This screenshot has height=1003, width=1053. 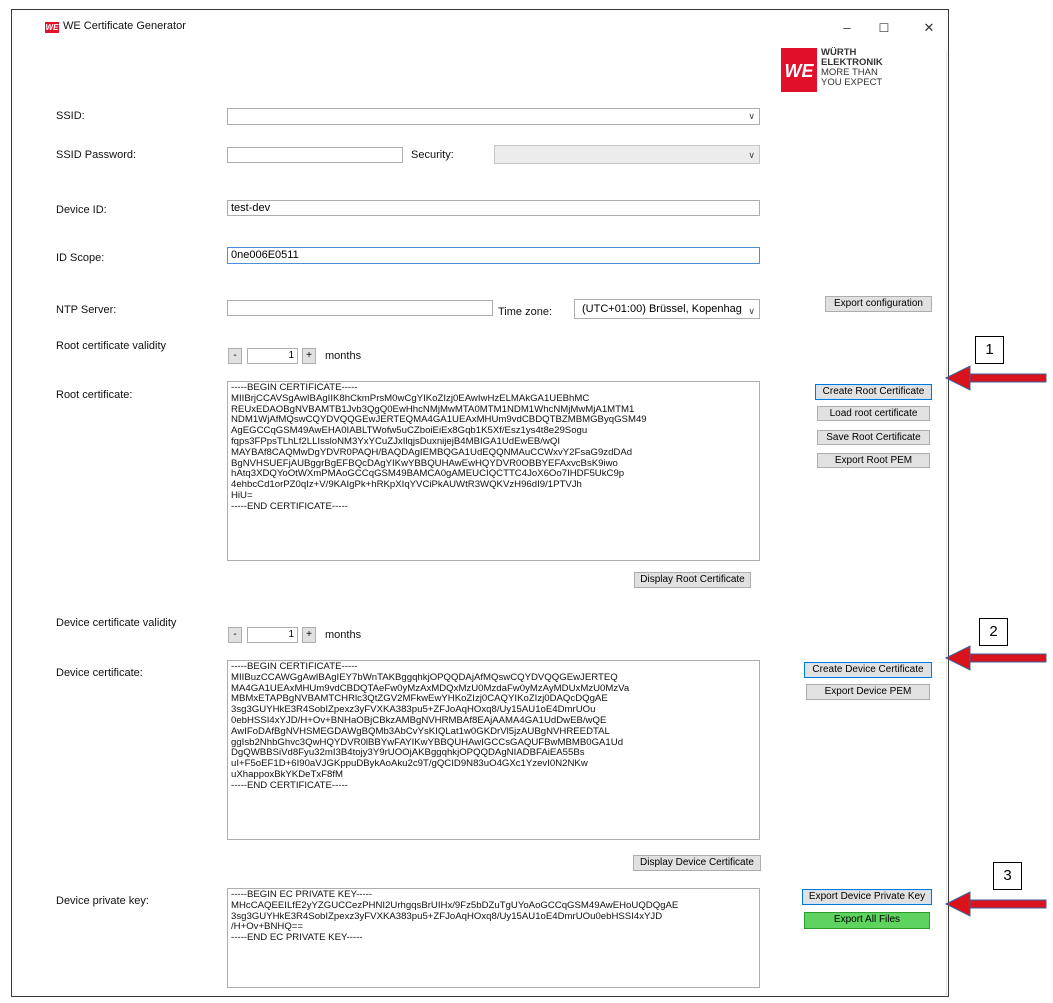 What do you see at coordinates (662, 309) in the screenshot?
I see `time-zone-value: (UTC+01:00) Brüssel, Kopenhag` at bounding box center [662, 309].